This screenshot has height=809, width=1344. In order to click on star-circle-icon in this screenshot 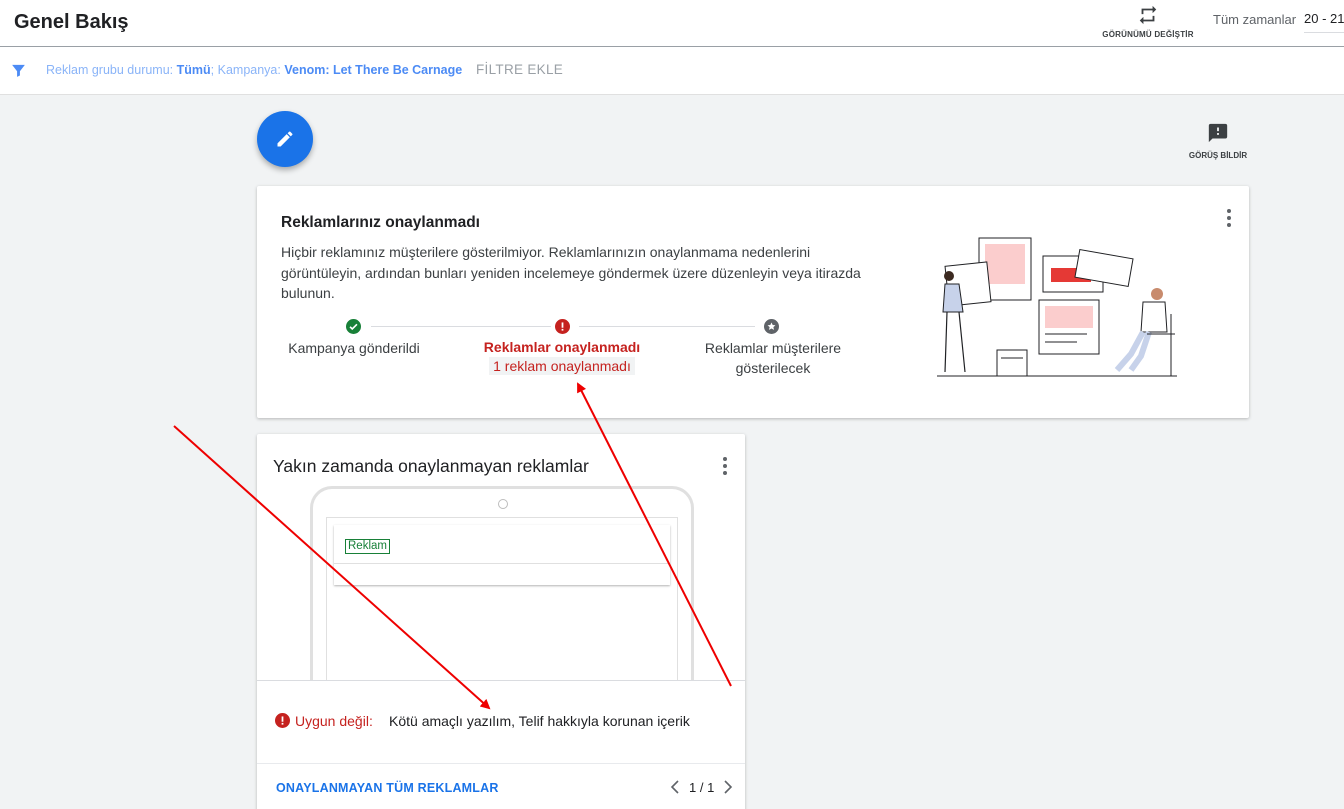, I will do `click(771, 326)`.